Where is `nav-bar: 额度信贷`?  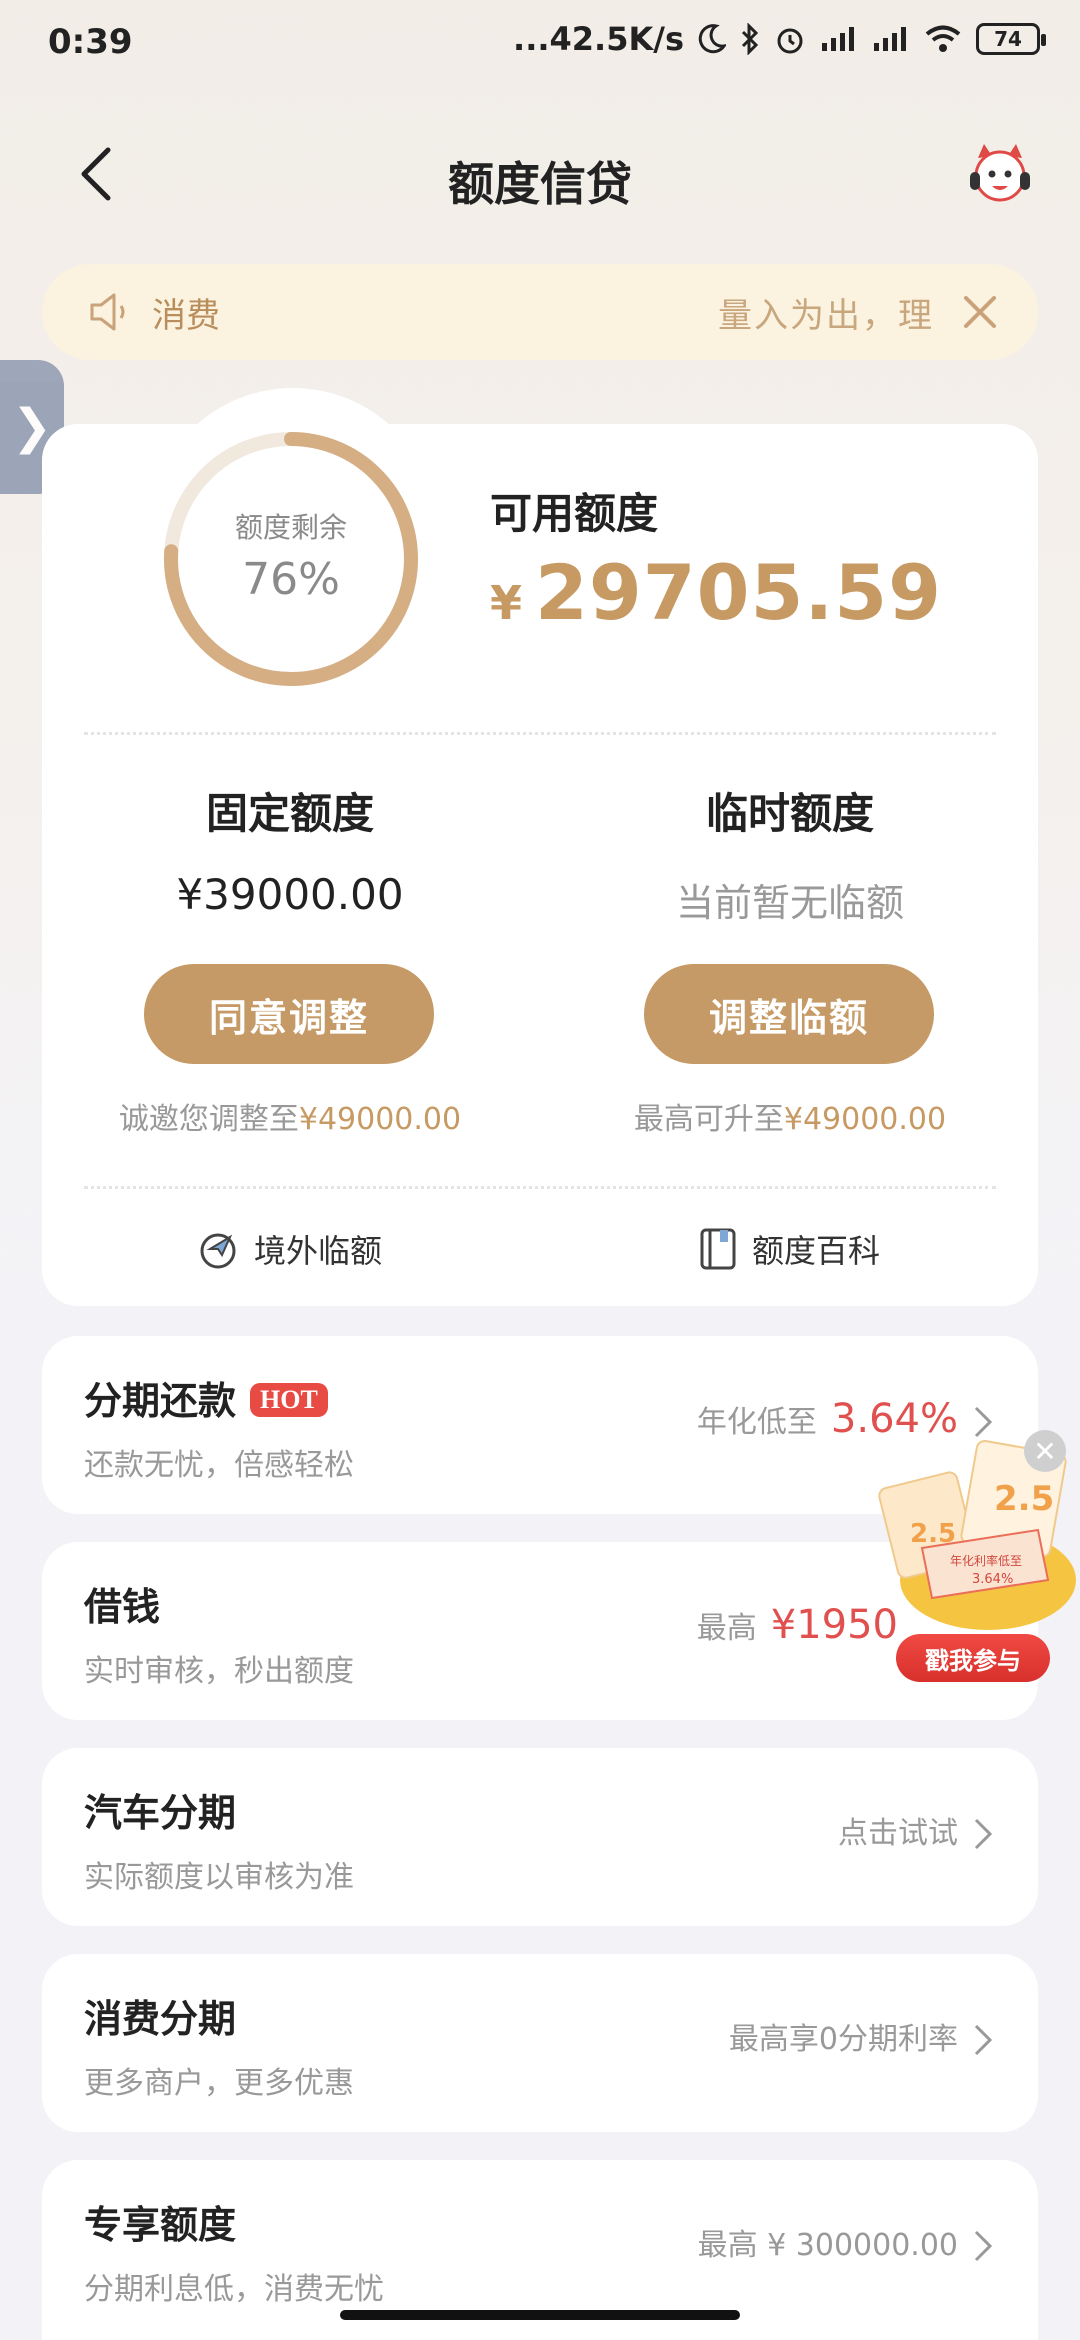
nav-bar: 额度信贷 is located at coordinates (540, 175).